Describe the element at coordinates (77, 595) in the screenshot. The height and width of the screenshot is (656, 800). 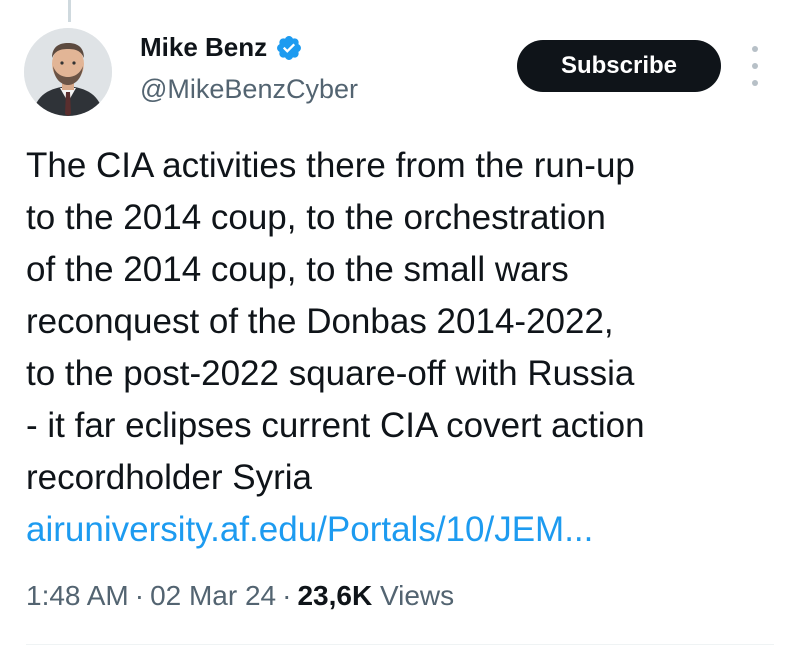
I see `tweet-time: 1:48 AM` at that location.